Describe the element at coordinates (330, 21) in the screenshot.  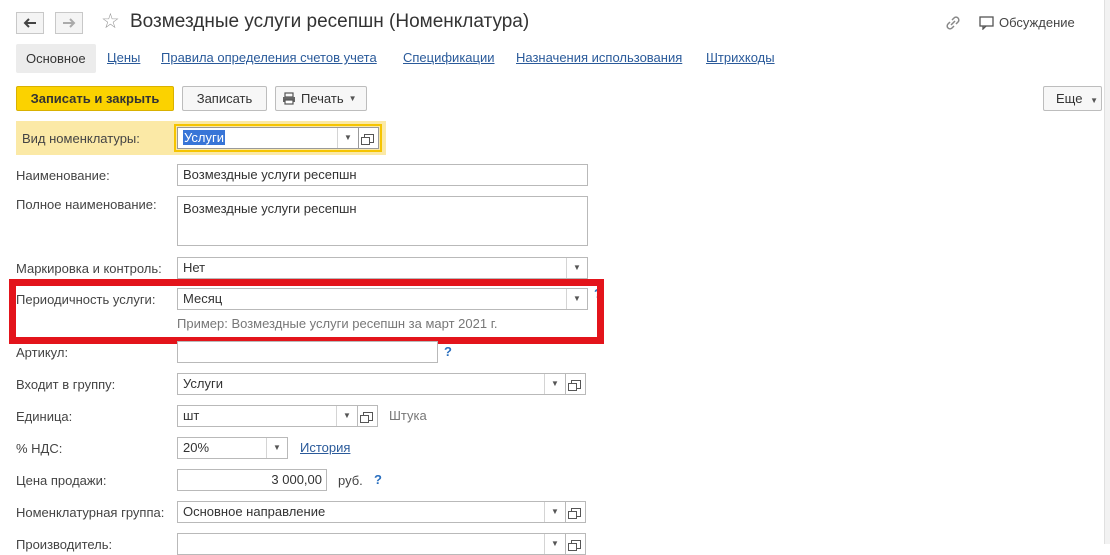
I see `page-title: Возмездные услуги ресепшн (Номенклатура)` at that location.